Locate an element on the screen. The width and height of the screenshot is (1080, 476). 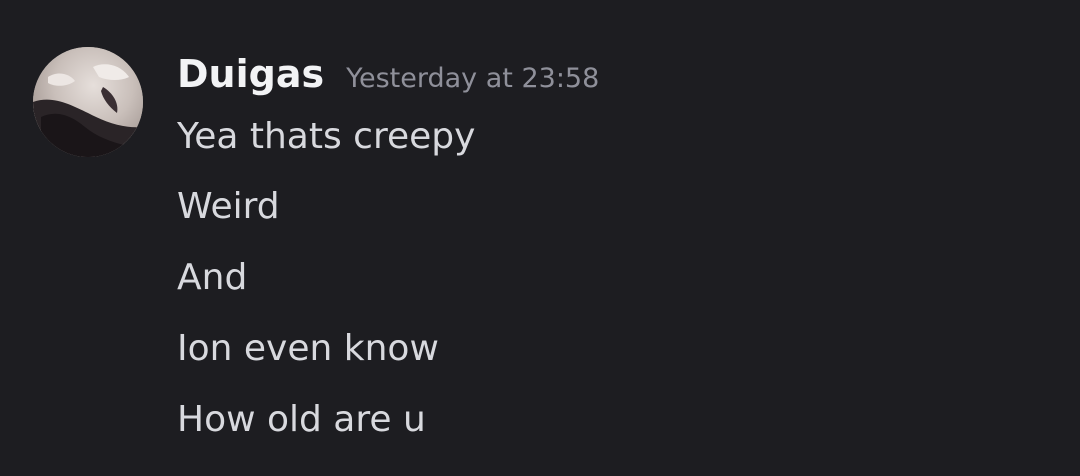
message-line: Yea thats creepy is located at coordinates (326, 136).